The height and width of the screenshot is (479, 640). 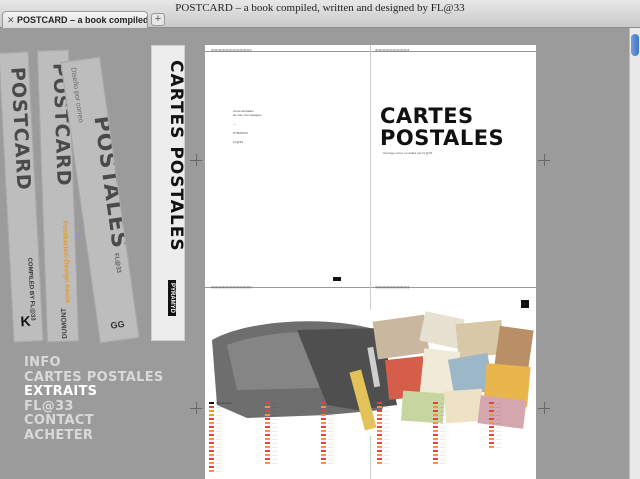 I want to click on nav-item-contact: CONTACT, so click(x=94, y=421).